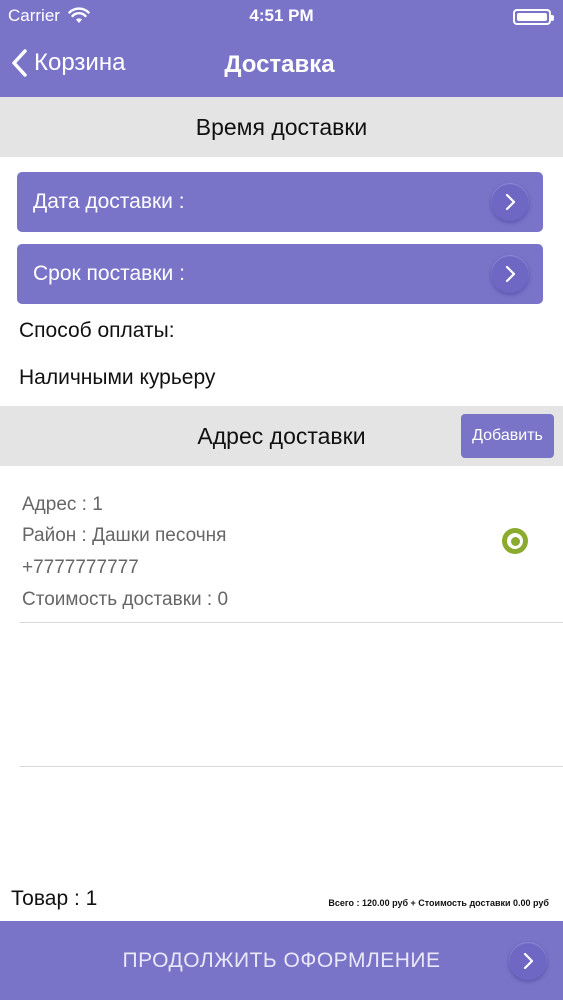  I want to click on nav-bar: Корзина Доставка, so click(281, 65).